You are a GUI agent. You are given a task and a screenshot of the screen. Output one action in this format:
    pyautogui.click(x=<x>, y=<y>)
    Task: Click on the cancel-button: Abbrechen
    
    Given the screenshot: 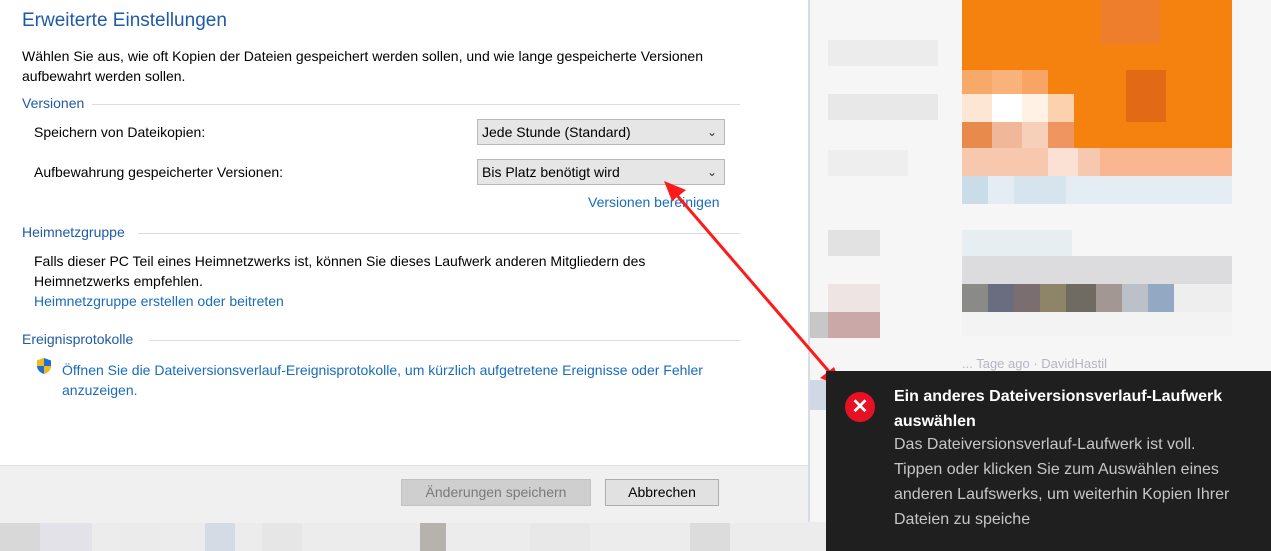 What is the action you would take?
    pyautogui.click(x=662, y=492)
    